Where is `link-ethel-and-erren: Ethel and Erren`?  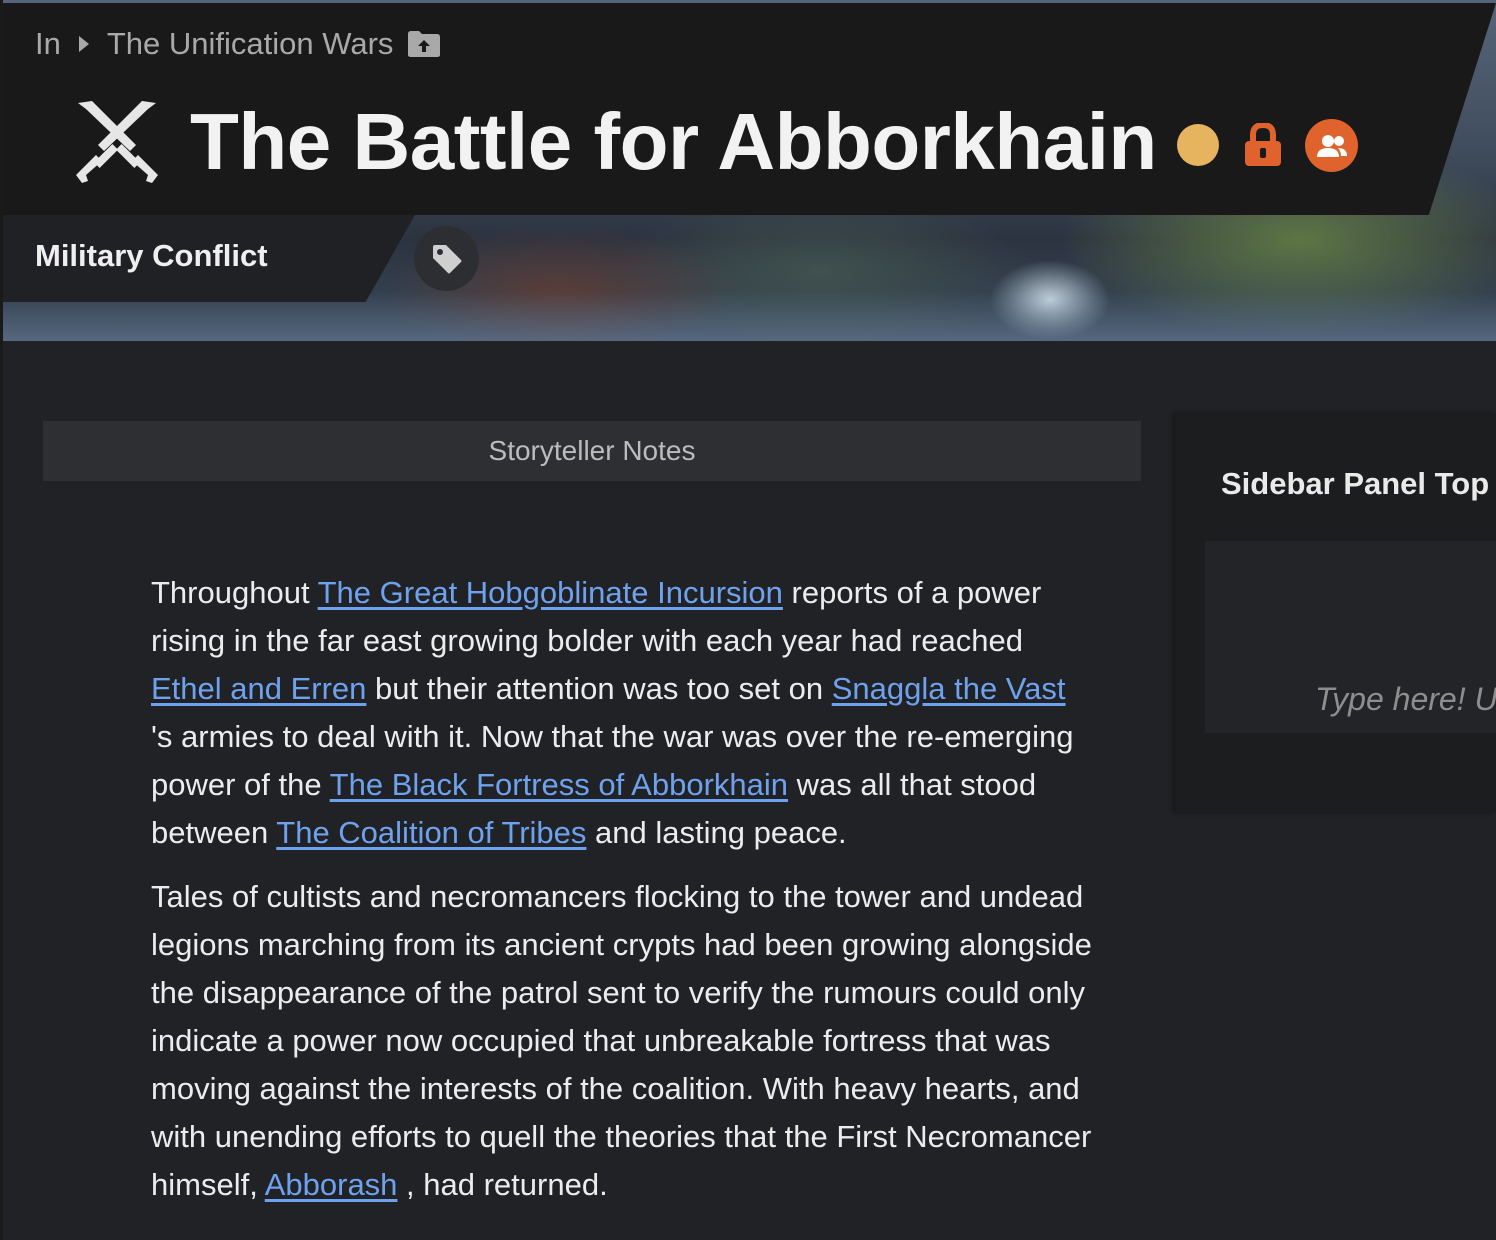
link-ethel-and-erren: Ethel and Erren is located at coordinates (258, 688).